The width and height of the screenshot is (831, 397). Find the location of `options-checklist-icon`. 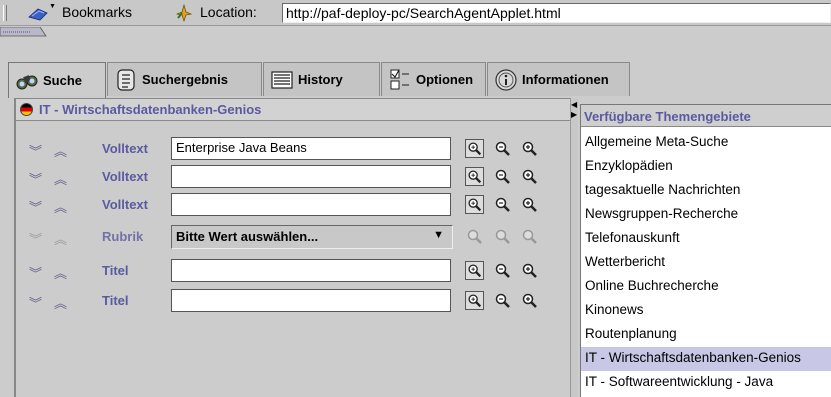

options-checklist-icon is located at coordinates (399, 79).